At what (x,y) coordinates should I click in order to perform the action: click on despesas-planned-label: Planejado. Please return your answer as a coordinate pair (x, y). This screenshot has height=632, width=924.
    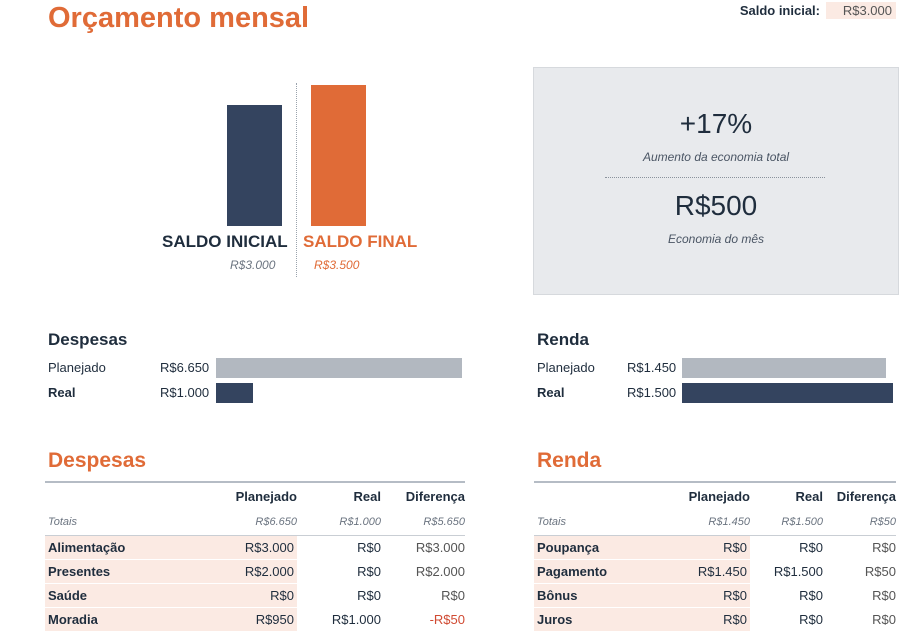
    Looking at the image, I should click on (77, 367).